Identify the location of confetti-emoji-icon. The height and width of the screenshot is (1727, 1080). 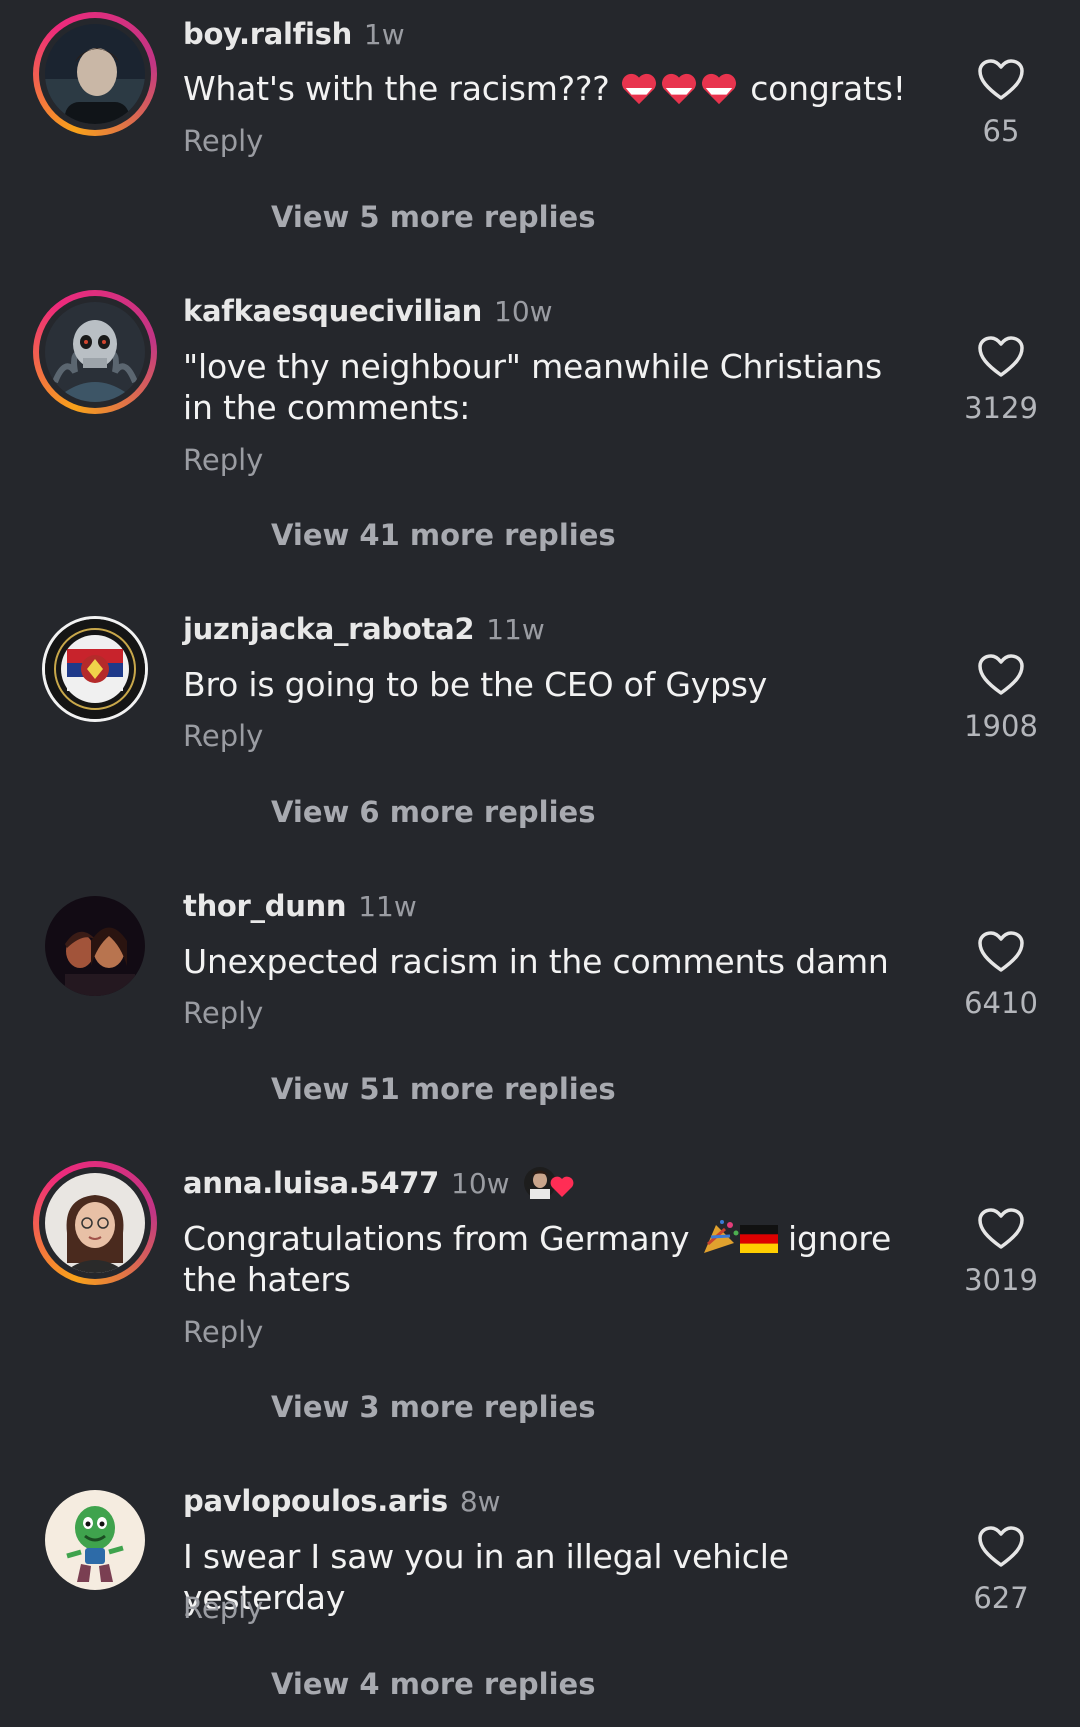
(721, 1236).